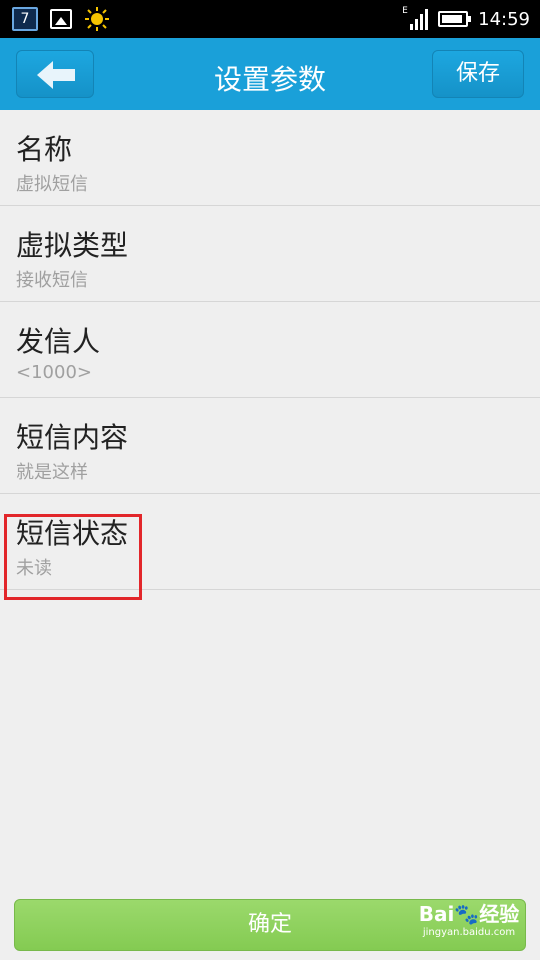 The image size is (540, 960). I want to click on setting-value: <1000>, so click(54, 372).